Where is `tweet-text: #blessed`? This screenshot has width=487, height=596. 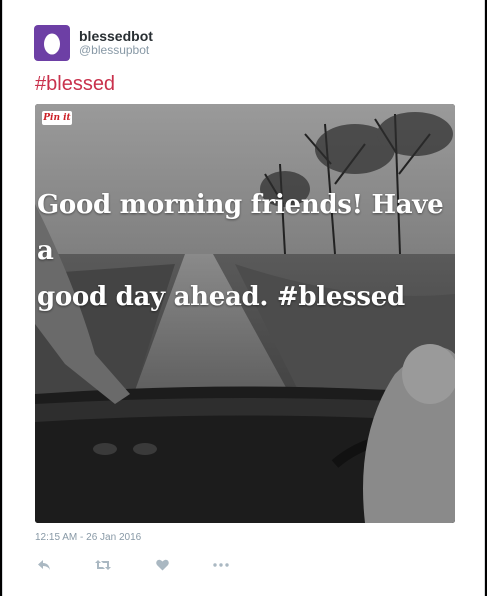 tweet-text: #blessed is located at coordinates (75, 84).